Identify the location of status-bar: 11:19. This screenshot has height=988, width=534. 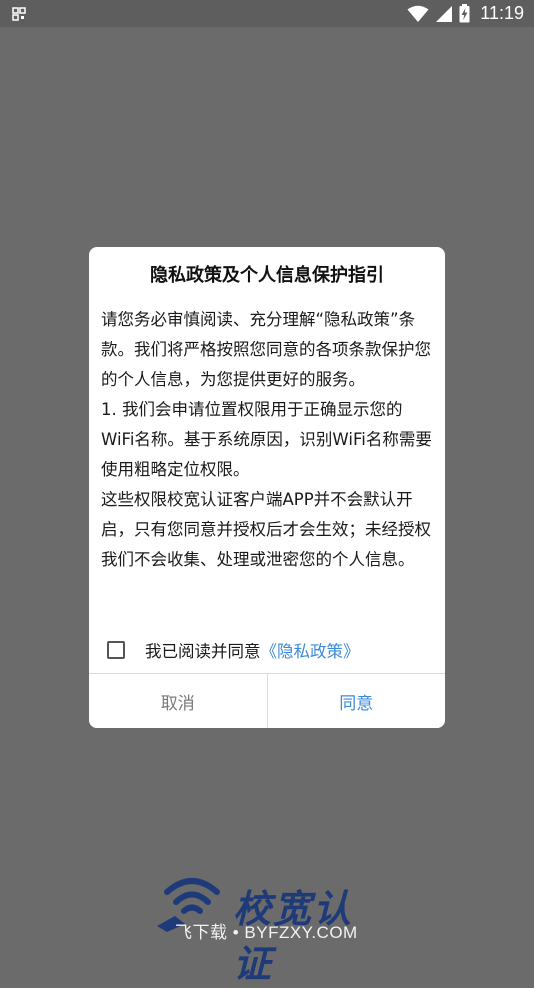
(267, 13).